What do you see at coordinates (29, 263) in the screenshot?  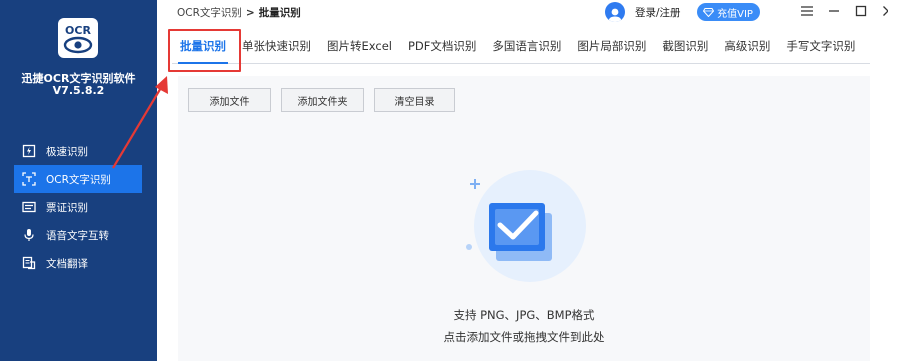 I see `translate-icon` at bounding box center [29, 263].